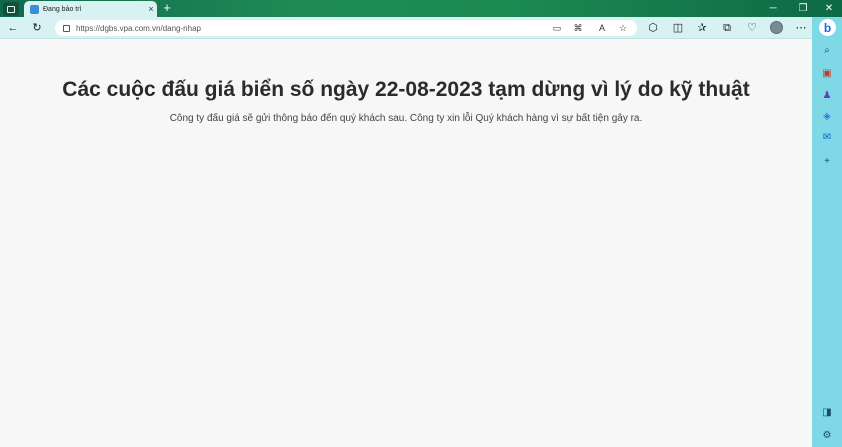 The height and width of the screenshot is (447, 842). Describe the element at coordinates (827, 51) in the screenshot. I see `search-icon: ⌕` at that location.